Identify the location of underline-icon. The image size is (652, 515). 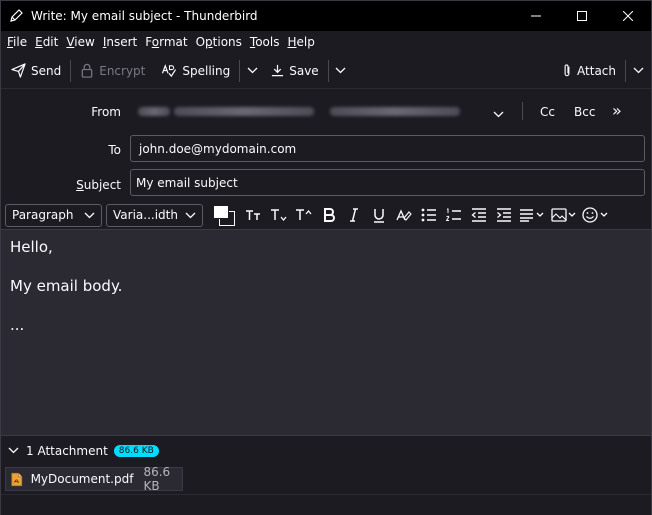
(378, 215).